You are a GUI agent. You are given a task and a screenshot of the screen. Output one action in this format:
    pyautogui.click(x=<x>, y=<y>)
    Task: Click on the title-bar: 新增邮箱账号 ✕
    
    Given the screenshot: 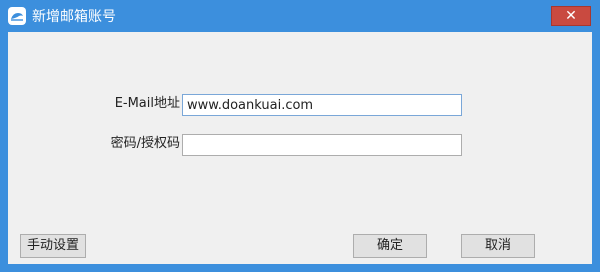 What is the action you would take?
    pyautogui.click(x=300, y=16)
    